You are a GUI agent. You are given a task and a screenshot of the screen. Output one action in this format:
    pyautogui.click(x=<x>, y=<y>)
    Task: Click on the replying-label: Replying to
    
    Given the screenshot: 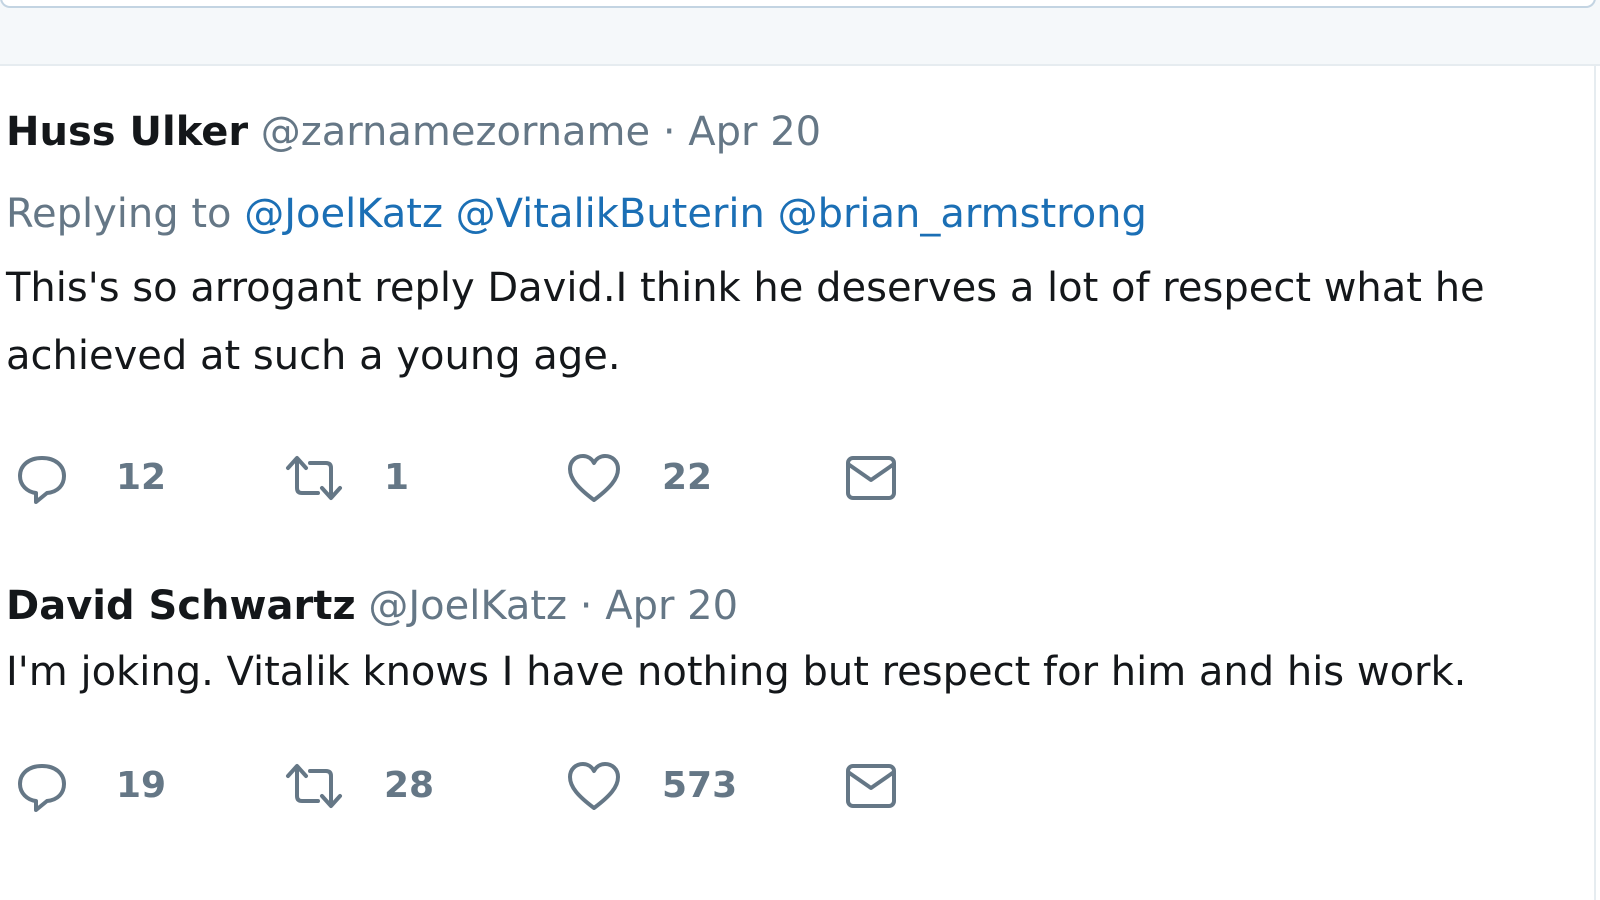 What is the action you would take?
    pyautogui.click(x=119, y=214)
    